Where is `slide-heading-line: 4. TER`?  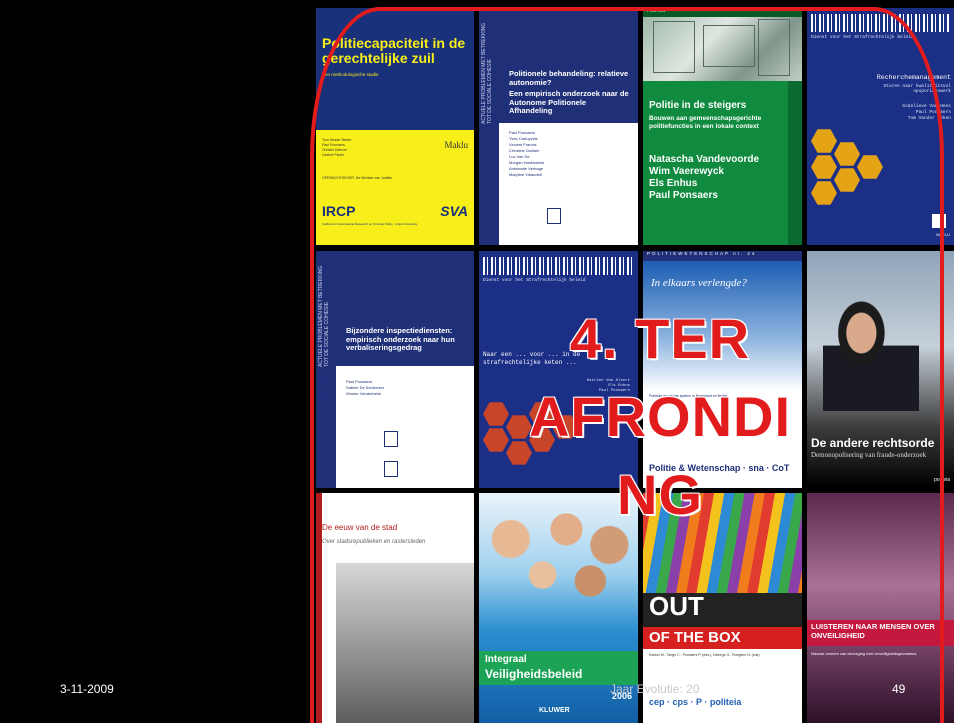 slide-heading-line: 4. TER is located at coordinates (660, 338).